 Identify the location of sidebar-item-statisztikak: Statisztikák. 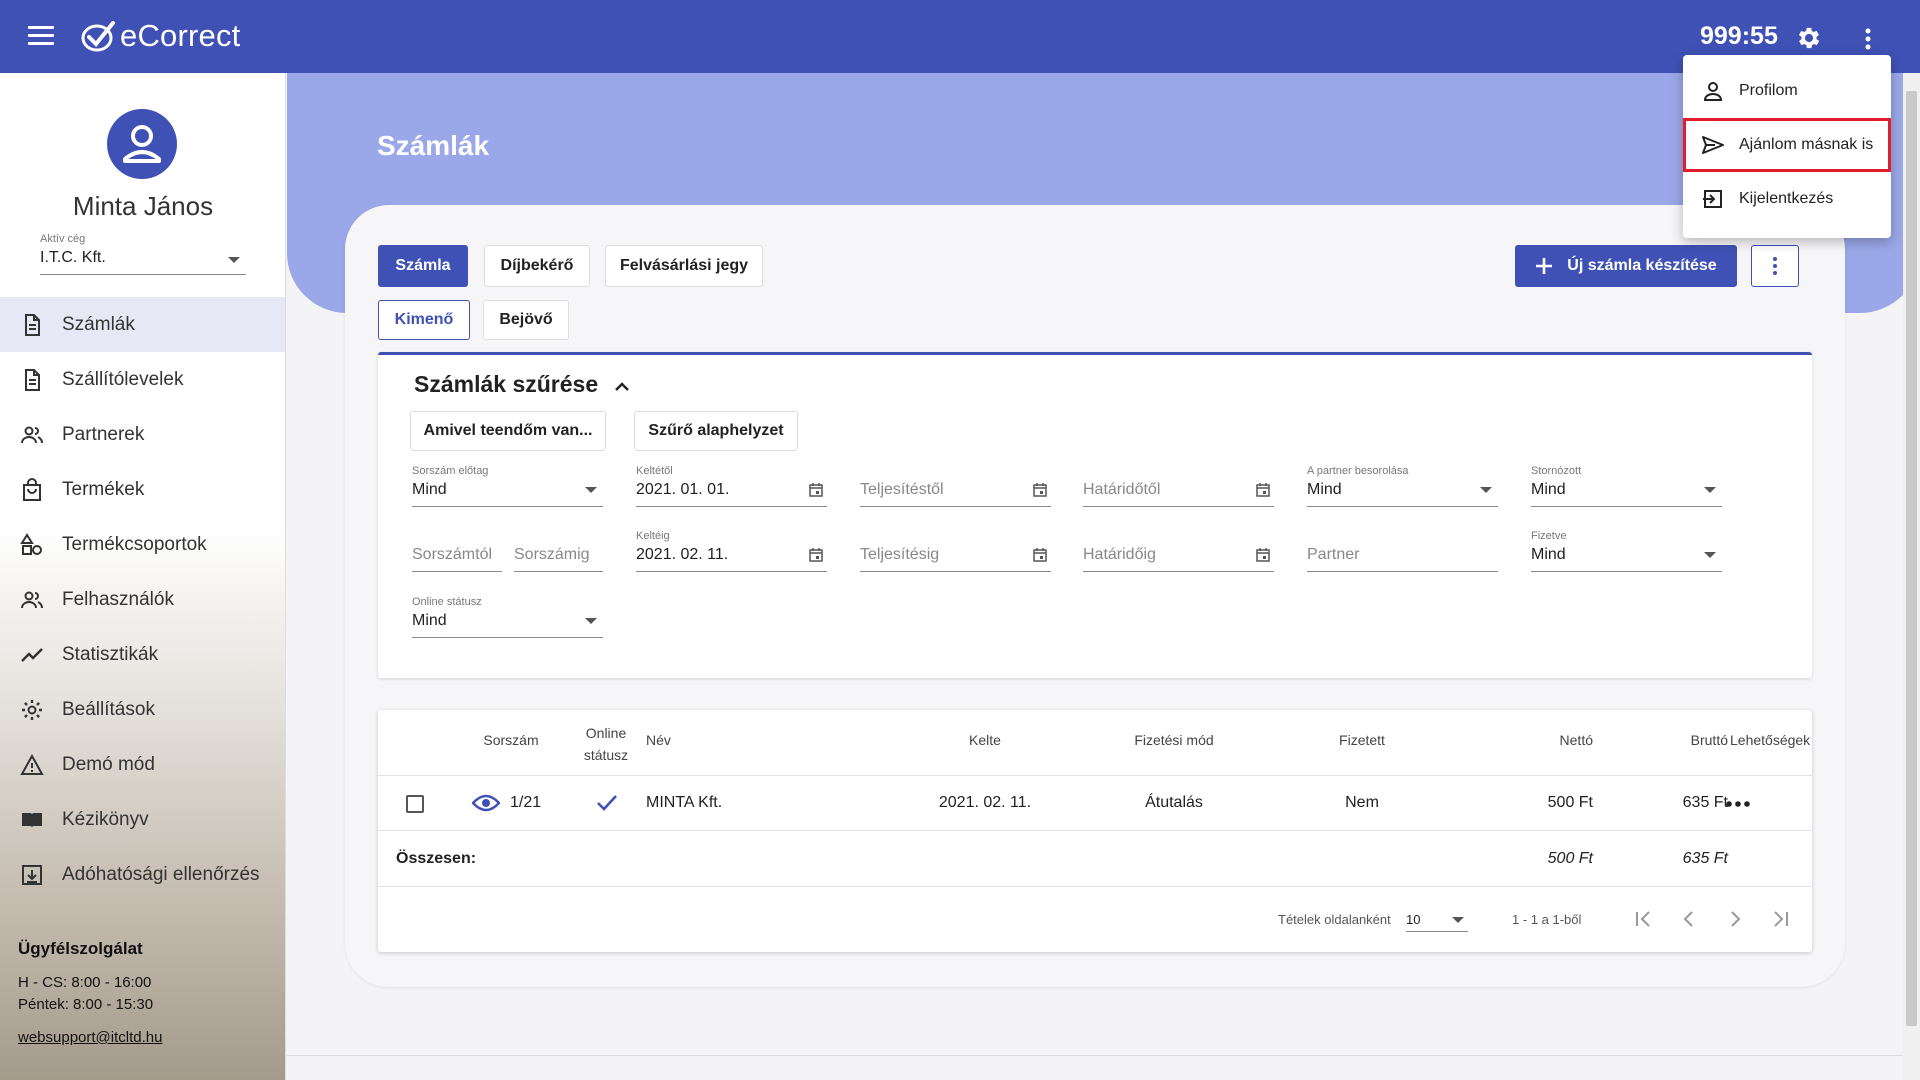
(142, 654).